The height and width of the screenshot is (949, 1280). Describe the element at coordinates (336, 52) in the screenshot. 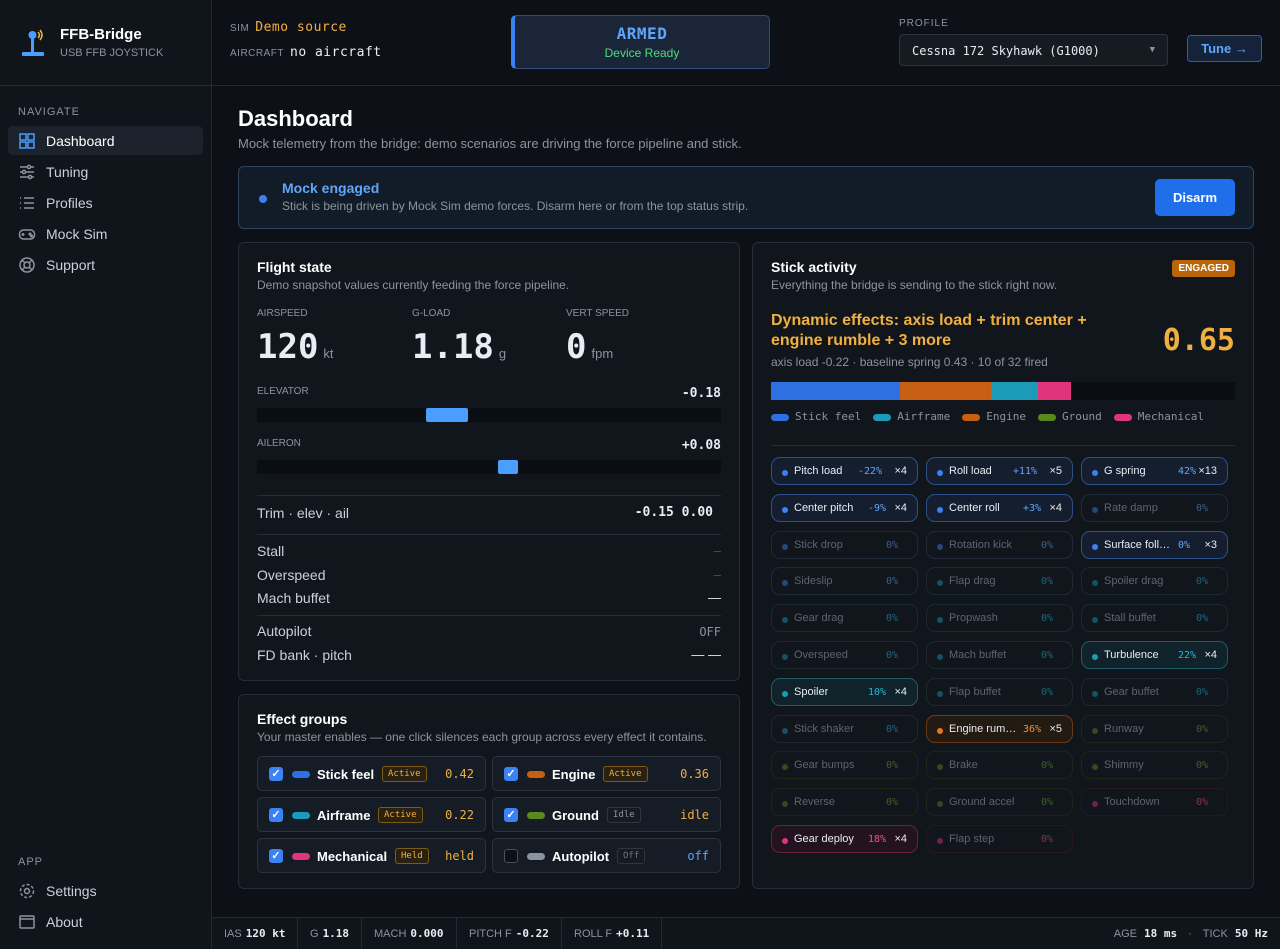

I see `aircraft-value: no aircraft` at that location.